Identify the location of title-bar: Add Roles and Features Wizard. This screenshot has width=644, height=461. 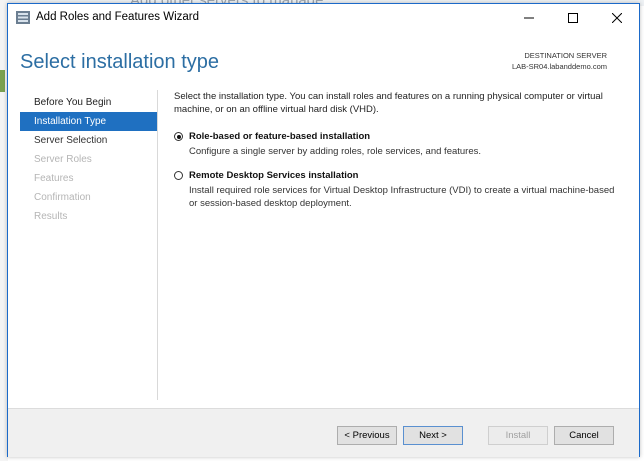
(323, 17).